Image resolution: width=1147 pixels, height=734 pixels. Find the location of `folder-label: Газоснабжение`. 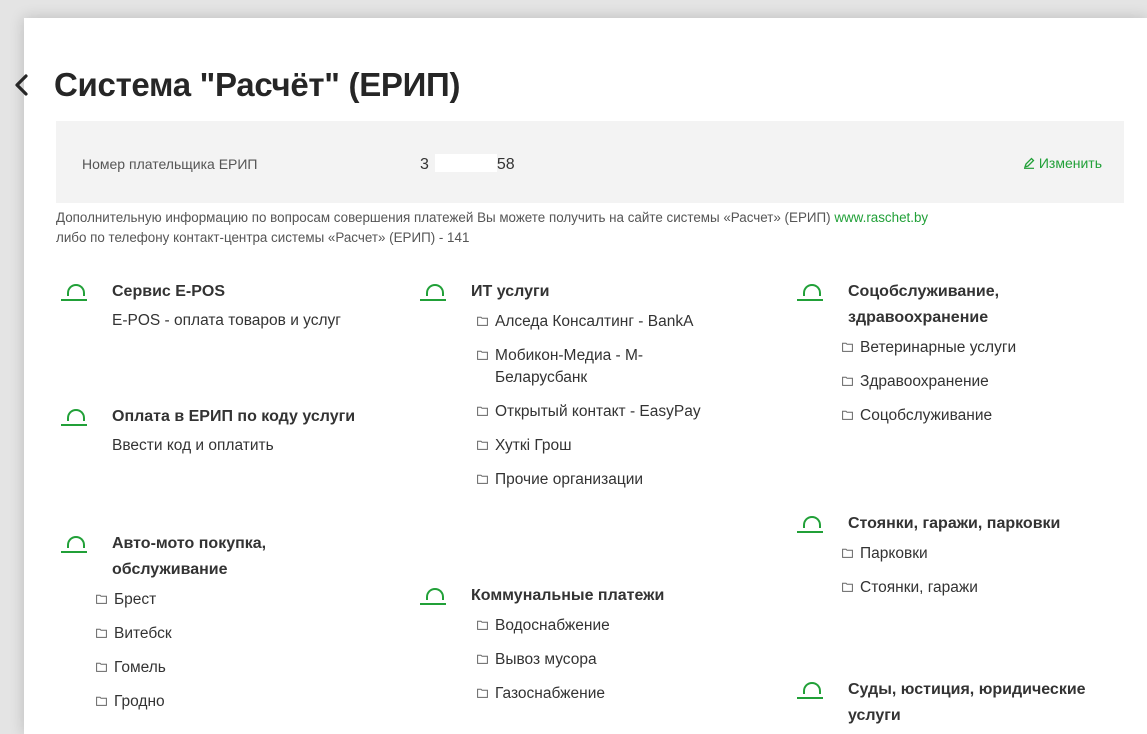

folder-label: Газоснабжение is located at coordinates (550, 693).